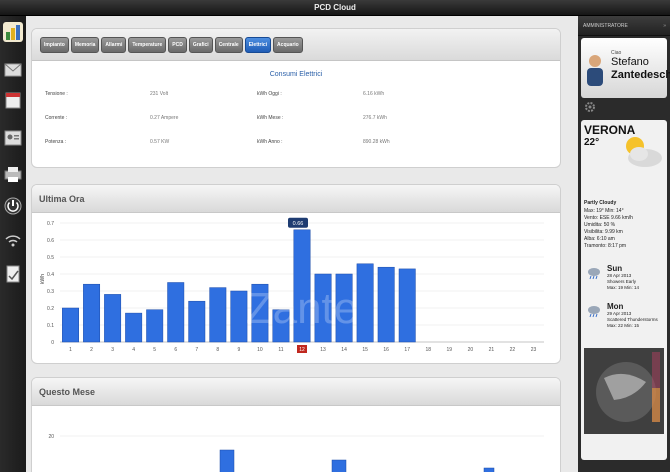  I want to click on calendar-icon, so click(13, 100).